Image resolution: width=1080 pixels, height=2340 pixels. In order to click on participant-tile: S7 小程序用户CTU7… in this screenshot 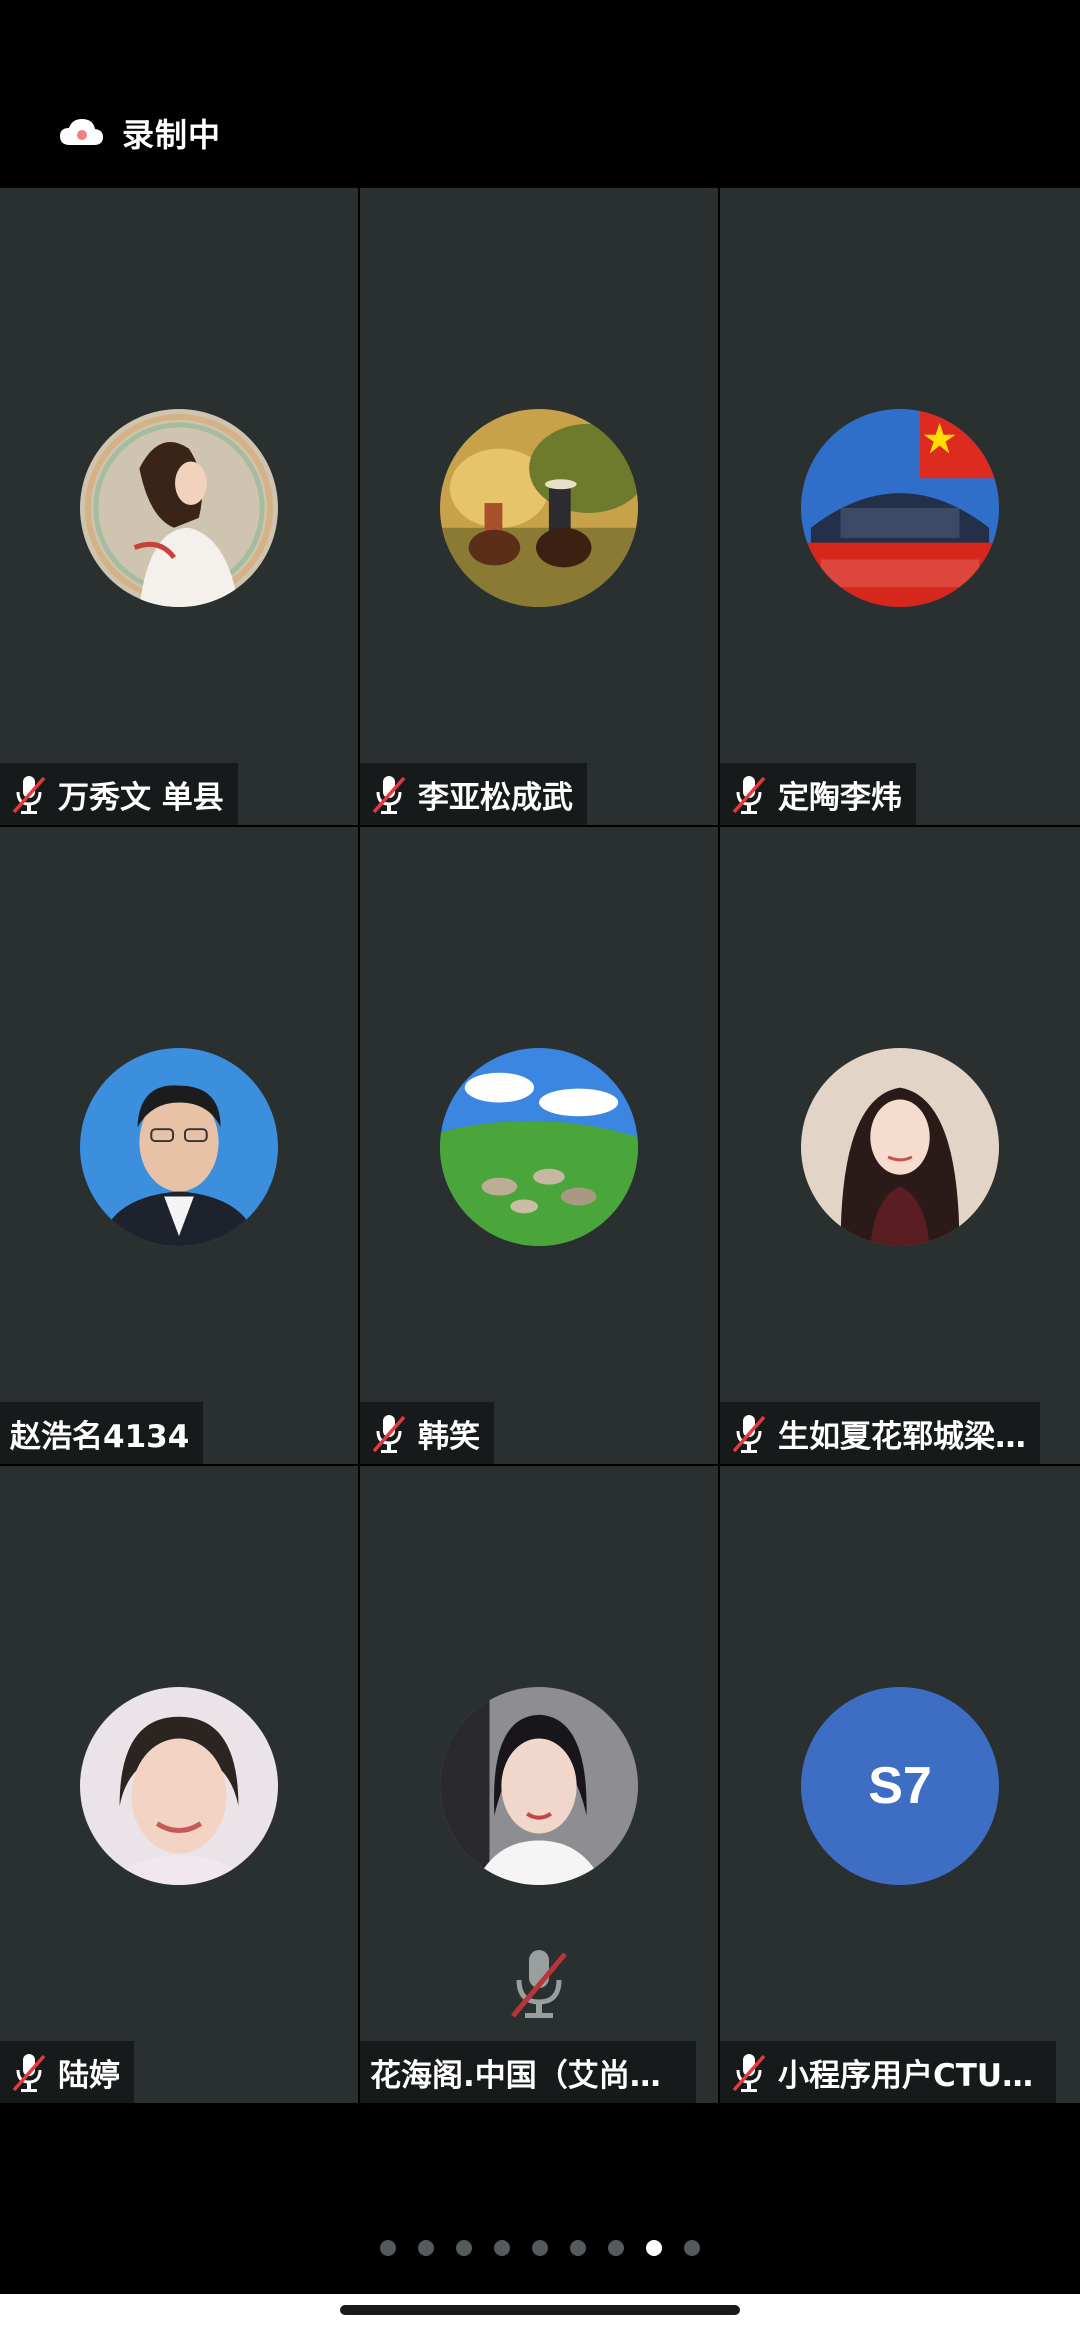, I will do `click(900, 1785)`.